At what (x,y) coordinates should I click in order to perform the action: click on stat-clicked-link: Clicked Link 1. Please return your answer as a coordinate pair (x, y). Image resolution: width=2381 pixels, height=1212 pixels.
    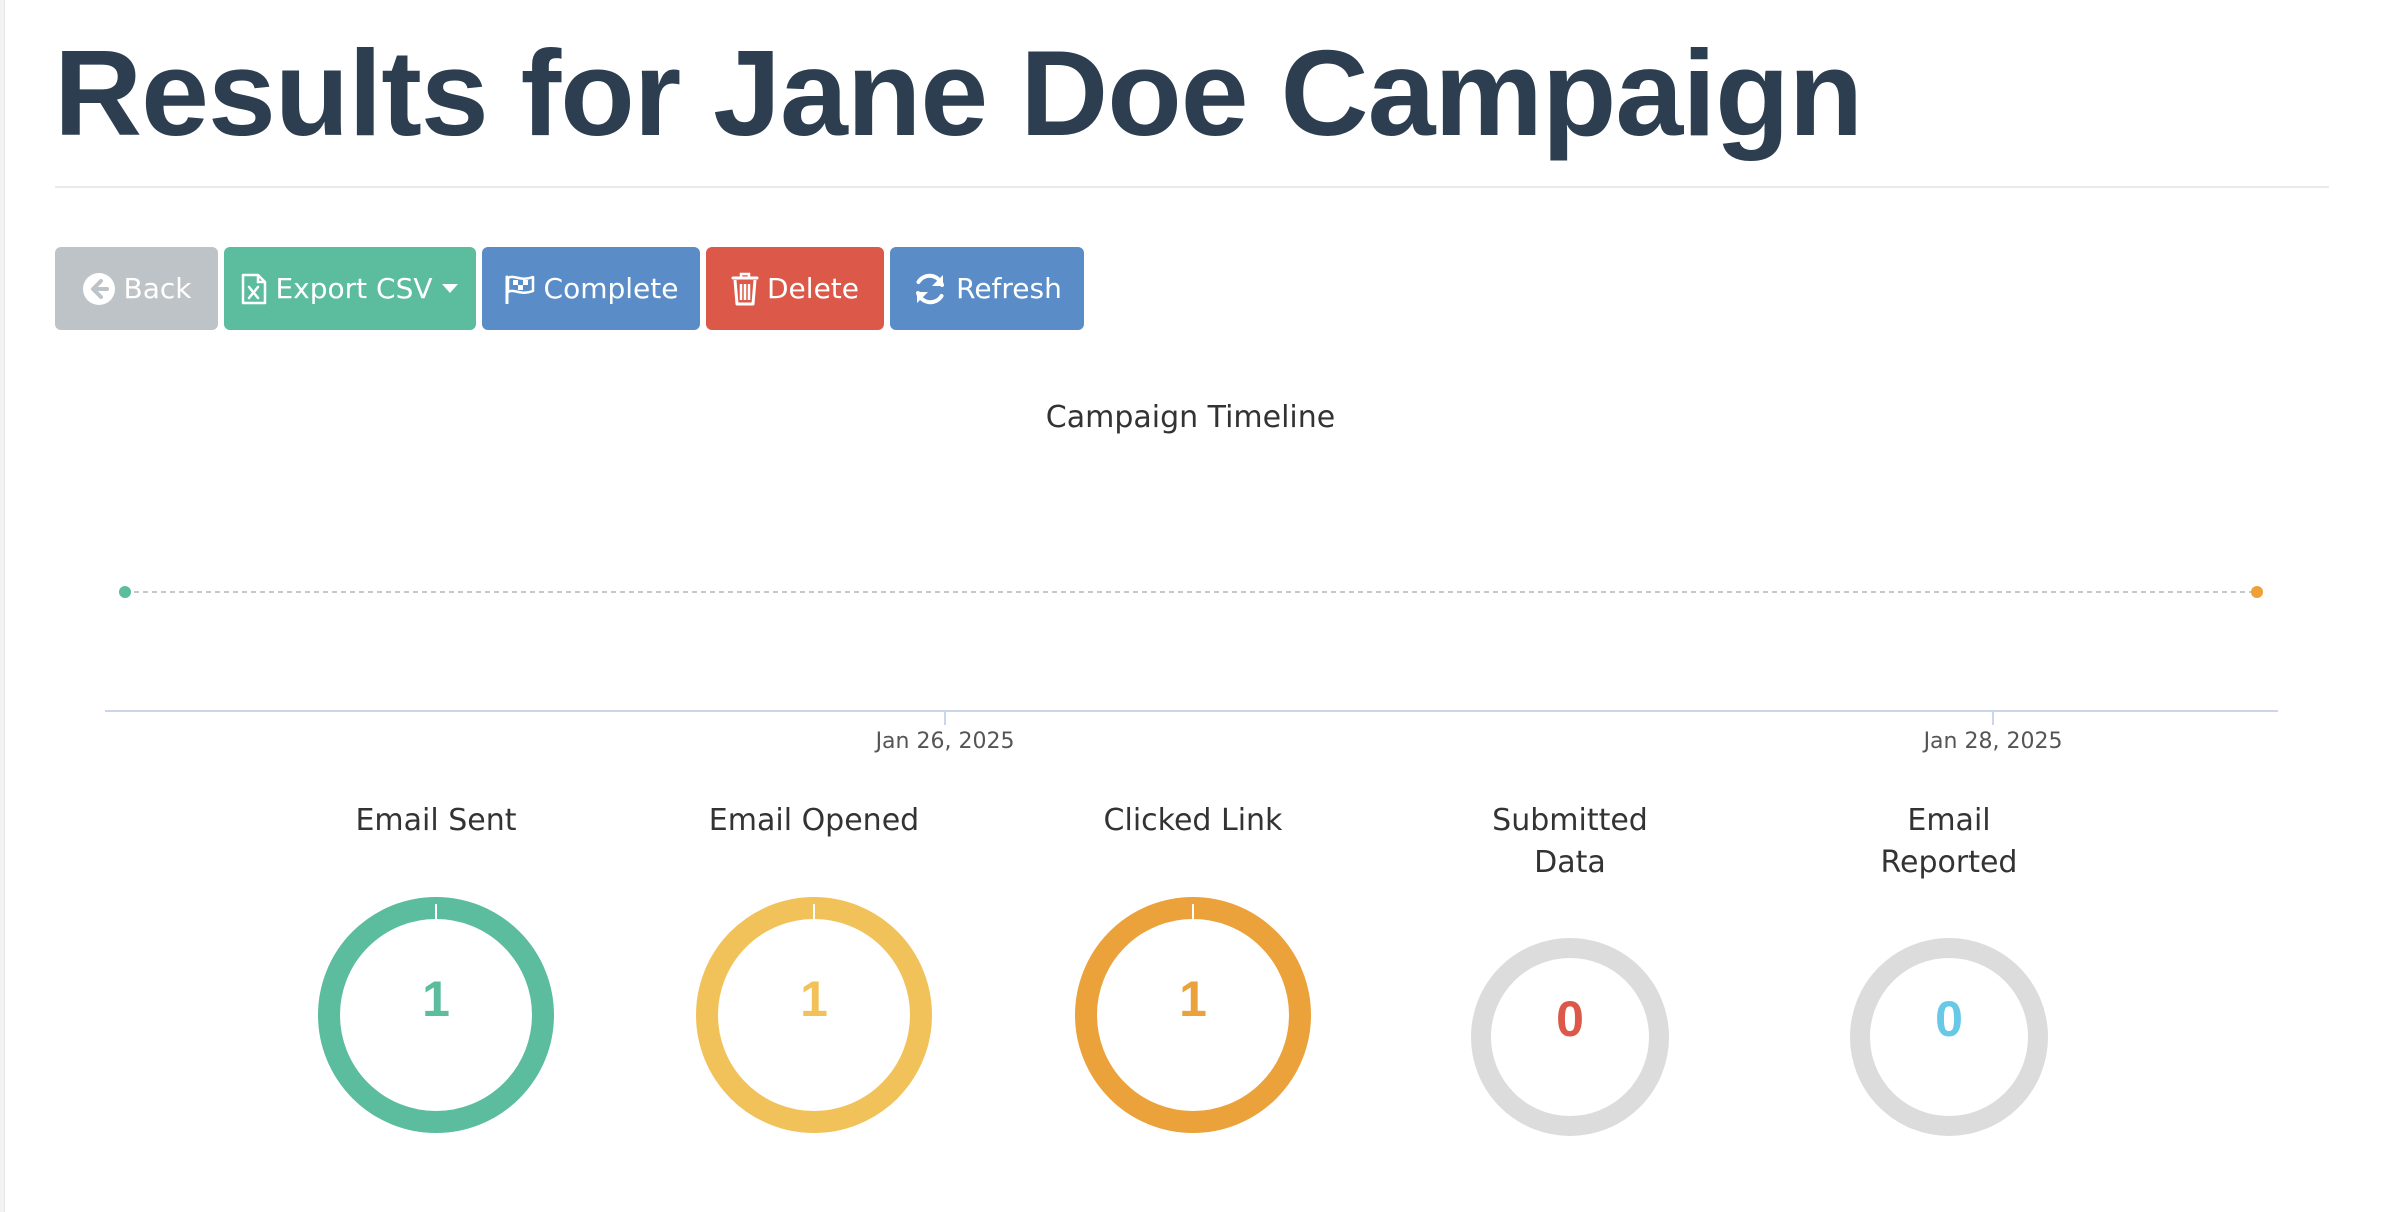
    Looking at the image, I should click on (1193, 966).